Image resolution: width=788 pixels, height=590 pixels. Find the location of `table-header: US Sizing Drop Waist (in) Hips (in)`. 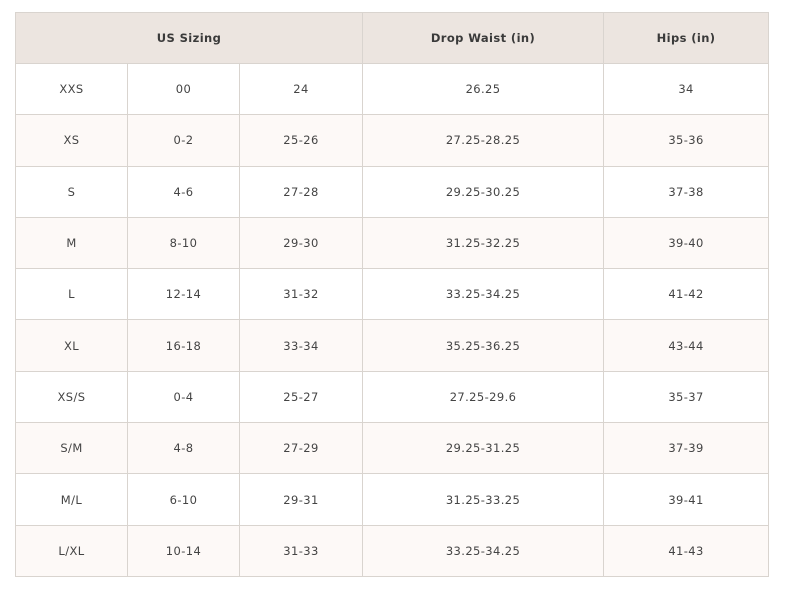

table-header: US Sizing Drop Waist (in) Hips (in) is located at coordinates (392, 38).